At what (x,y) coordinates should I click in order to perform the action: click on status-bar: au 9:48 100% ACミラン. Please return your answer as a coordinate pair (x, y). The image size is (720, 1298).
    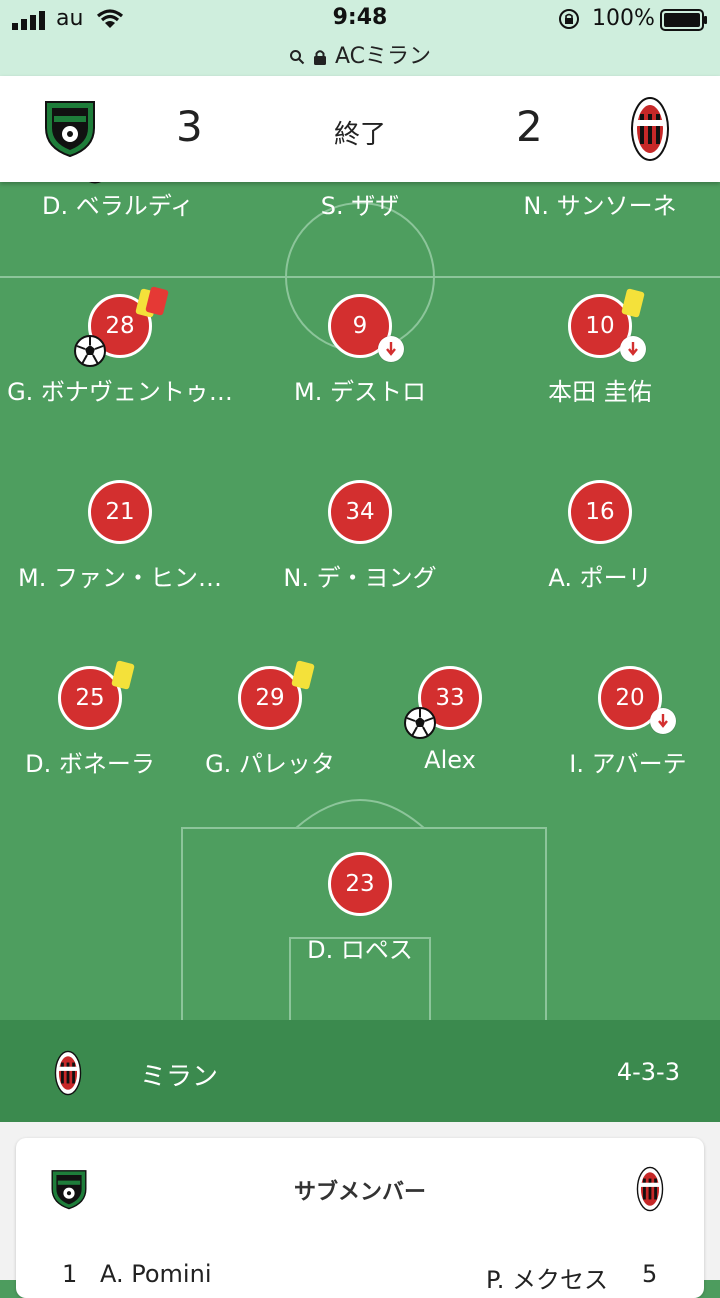
    Looking at the image, I should click on (360, 38).